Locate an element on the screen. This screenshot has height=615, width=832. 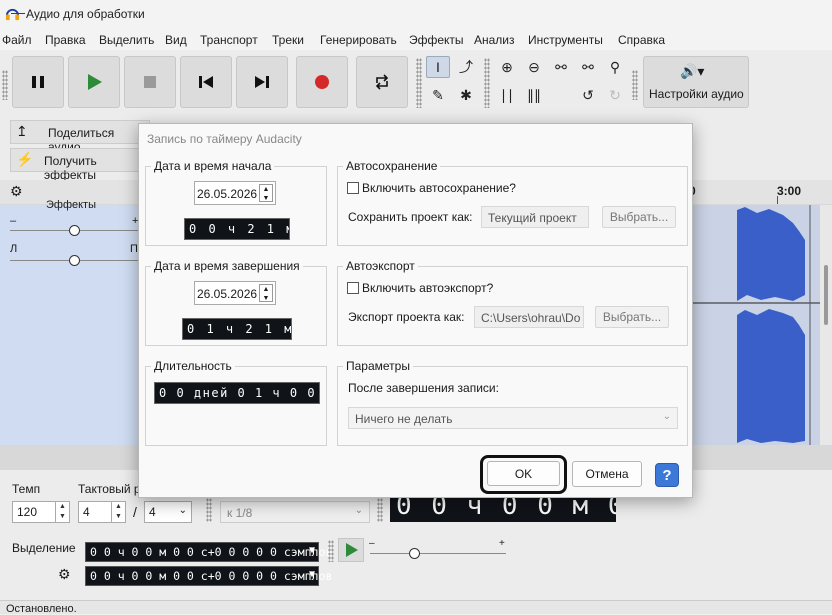
menu-tools: Инструменты is located at coordinates (565, 40).